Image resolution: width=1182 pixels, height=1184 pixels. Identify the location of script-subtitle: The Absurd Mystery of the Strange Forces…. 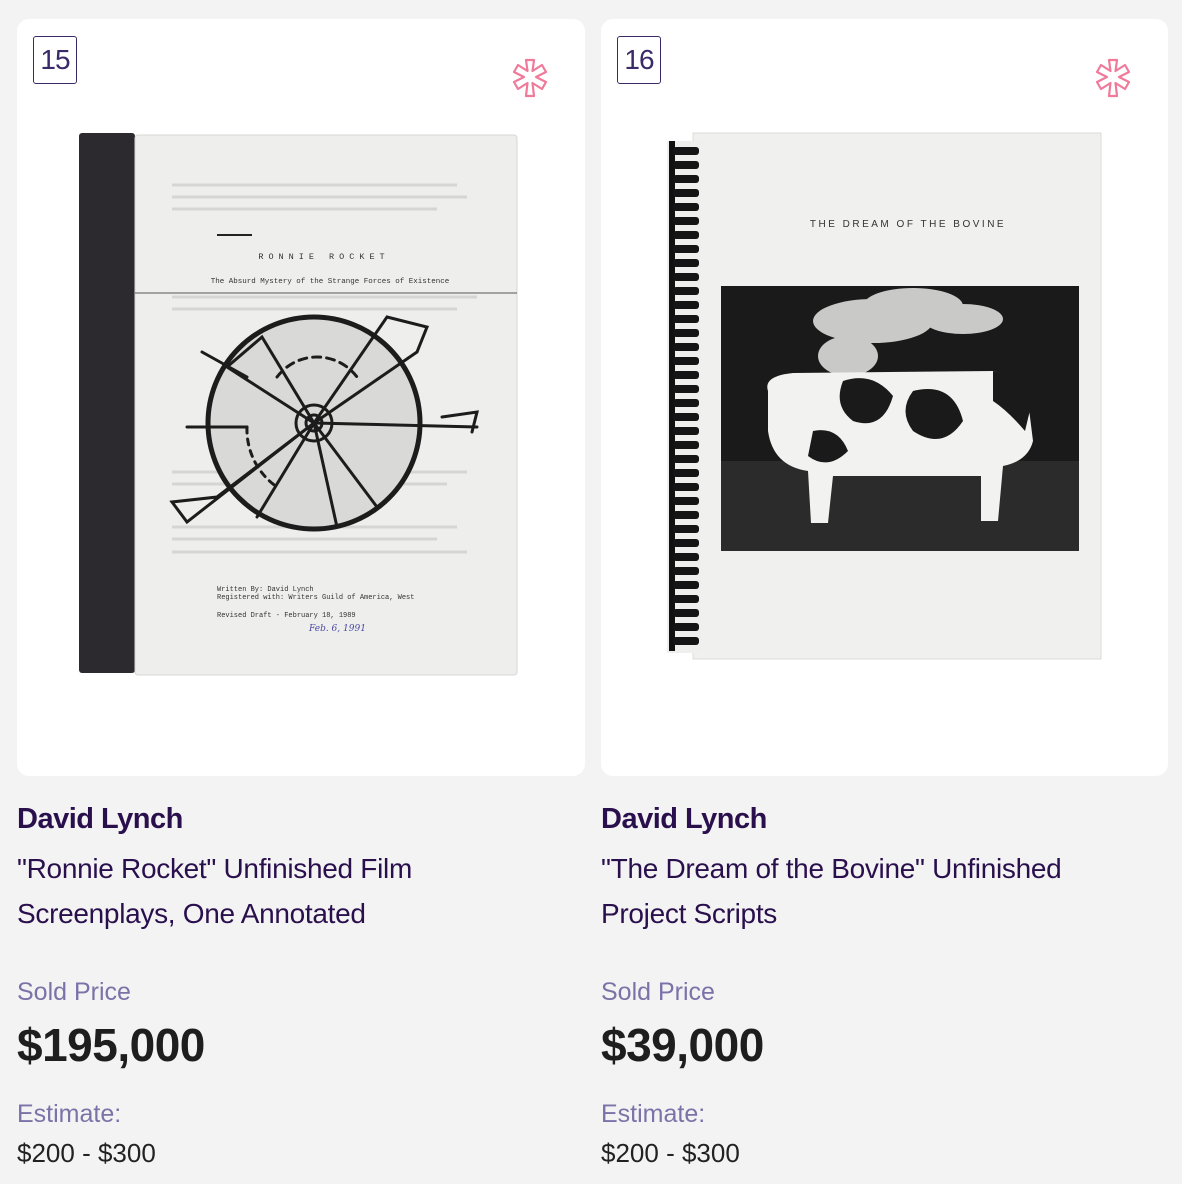
(330, 282).